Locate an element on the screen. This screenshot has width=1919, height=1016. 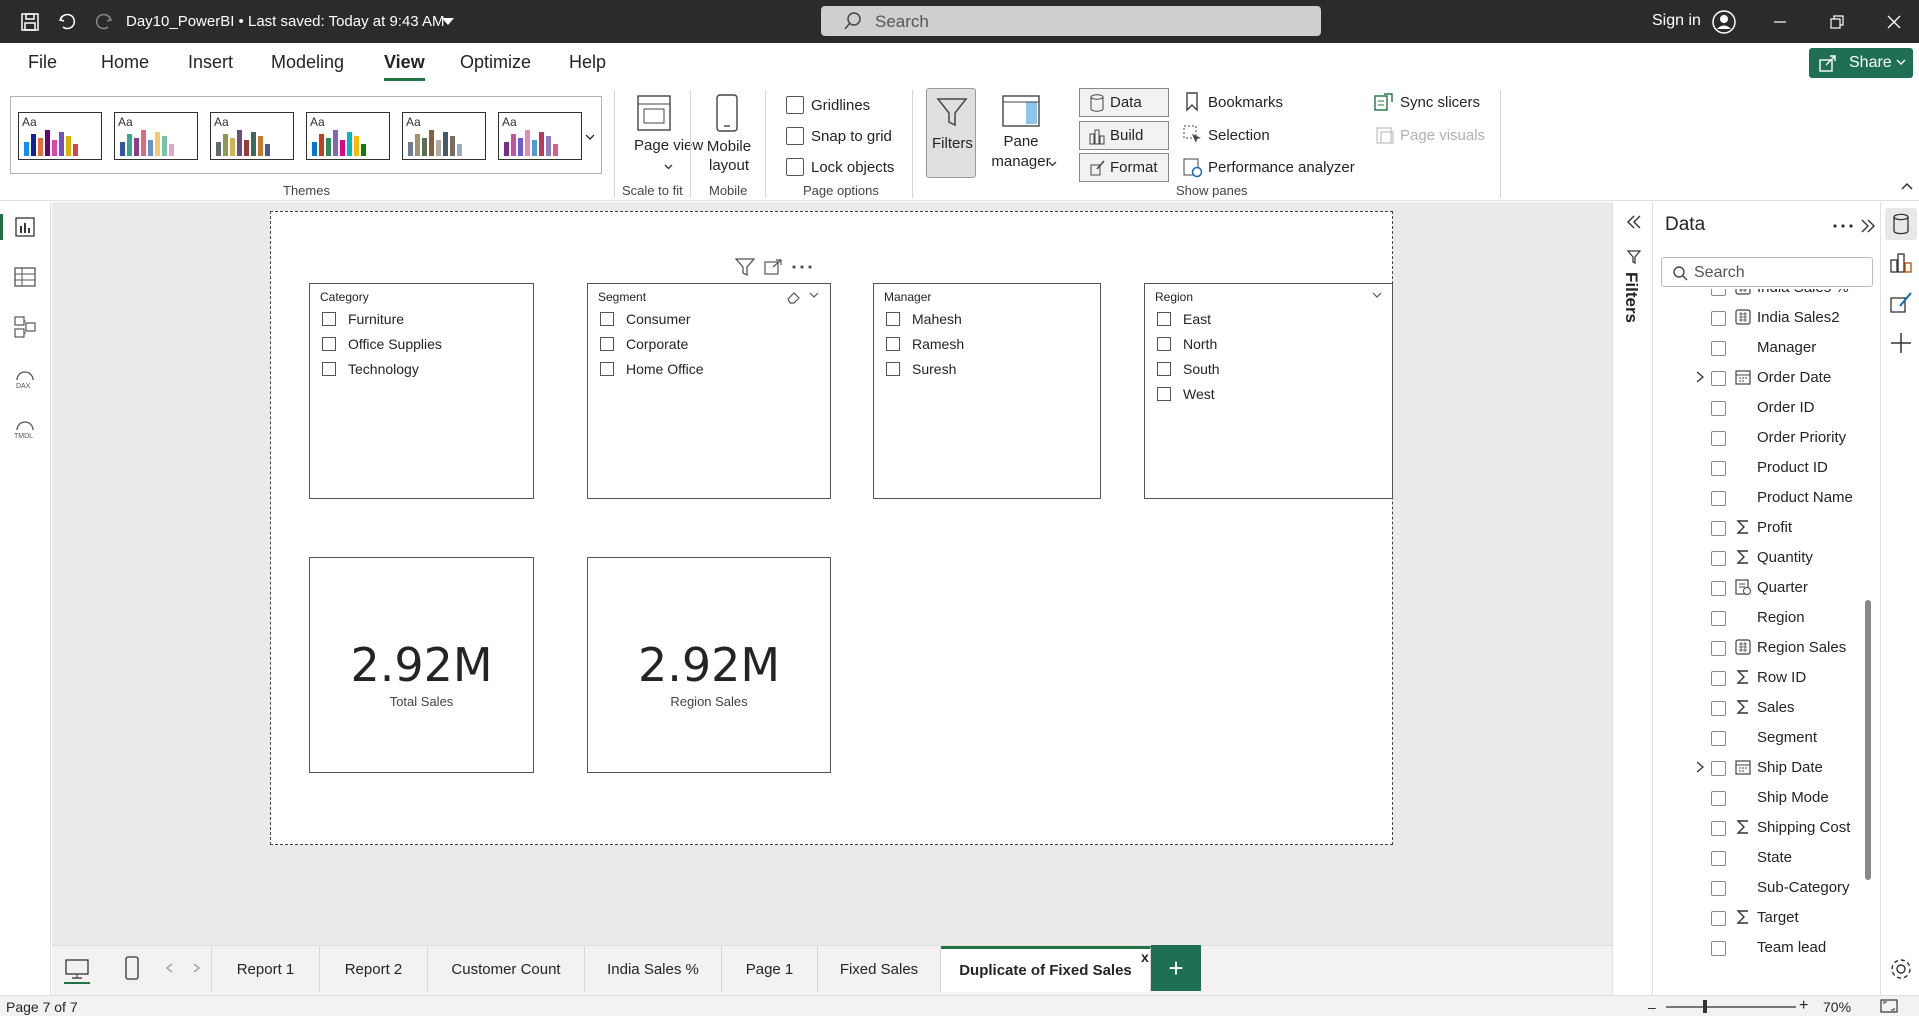
zoom-in-button: + is located at coordinates (1803, 1006).